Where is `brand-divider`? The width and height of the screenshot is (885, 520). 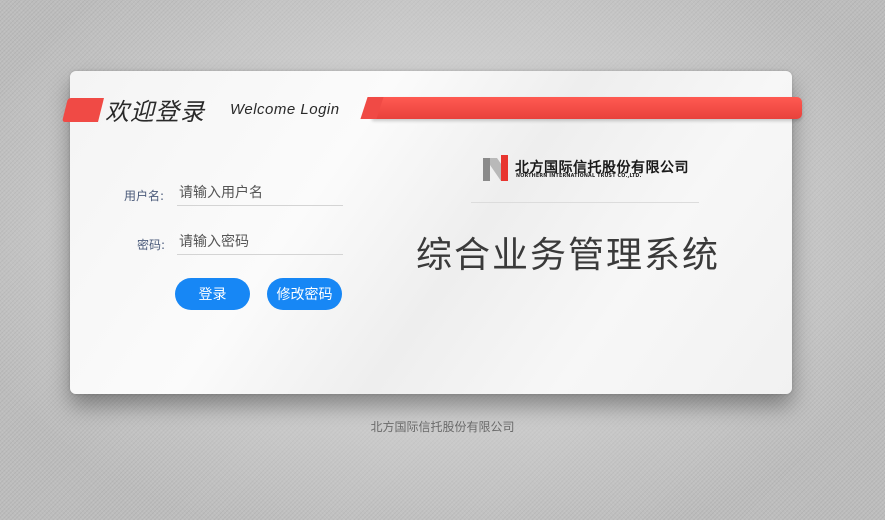 brand-divider is located at coordinates (585, 202).